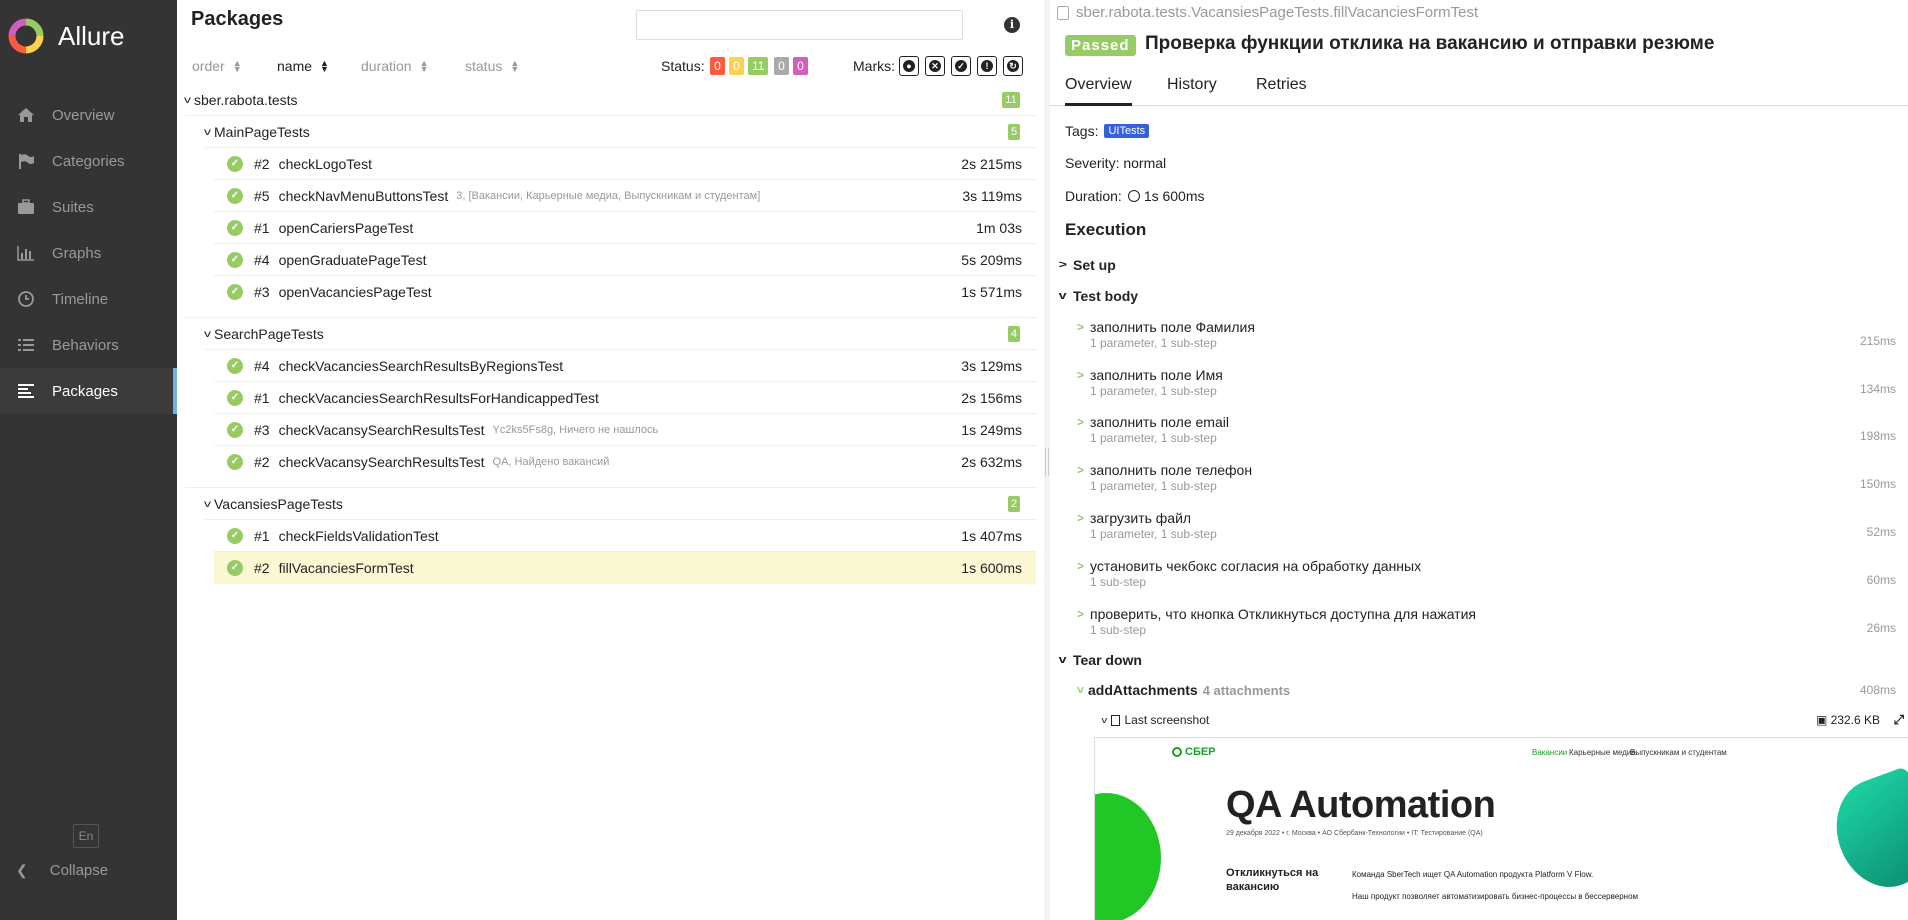  Describe the element at coordinates (79, 870) in the screenshot. I see `collapse-label: Collapse` at that location.